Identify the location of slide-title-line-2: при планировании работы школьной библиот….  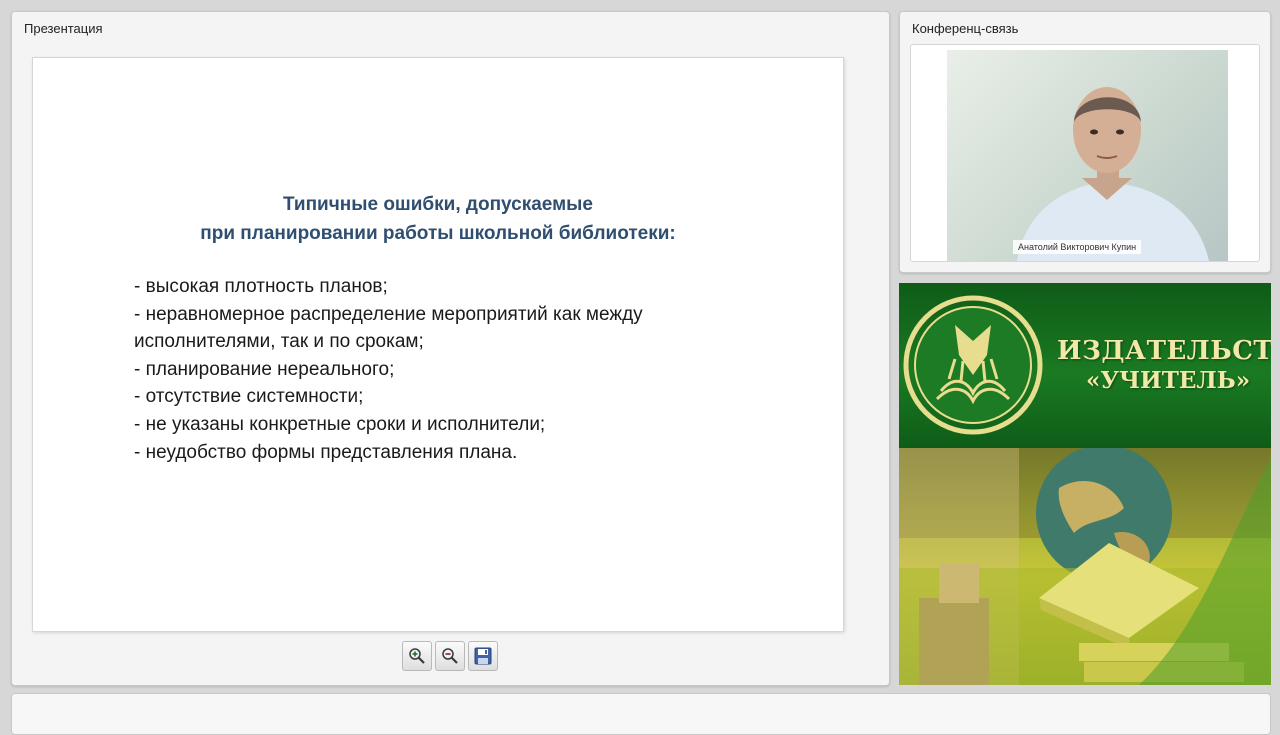
(438, 233).